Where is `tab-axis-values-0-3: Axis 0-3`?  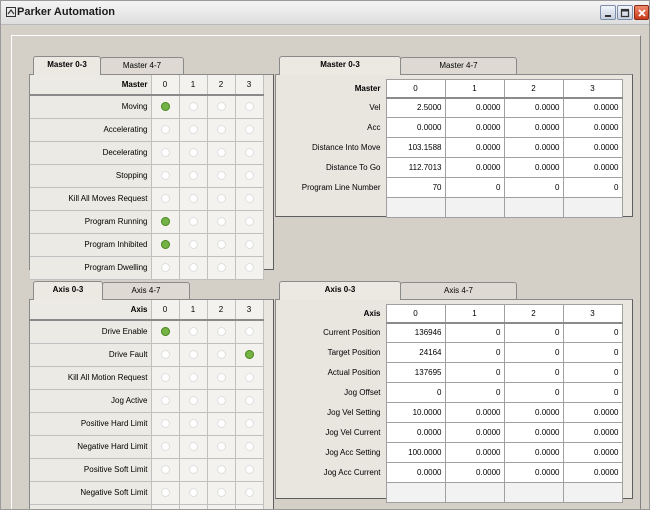
tab-axis-values-0-3: Axis 0-3 is located at coordinates (340, 290).